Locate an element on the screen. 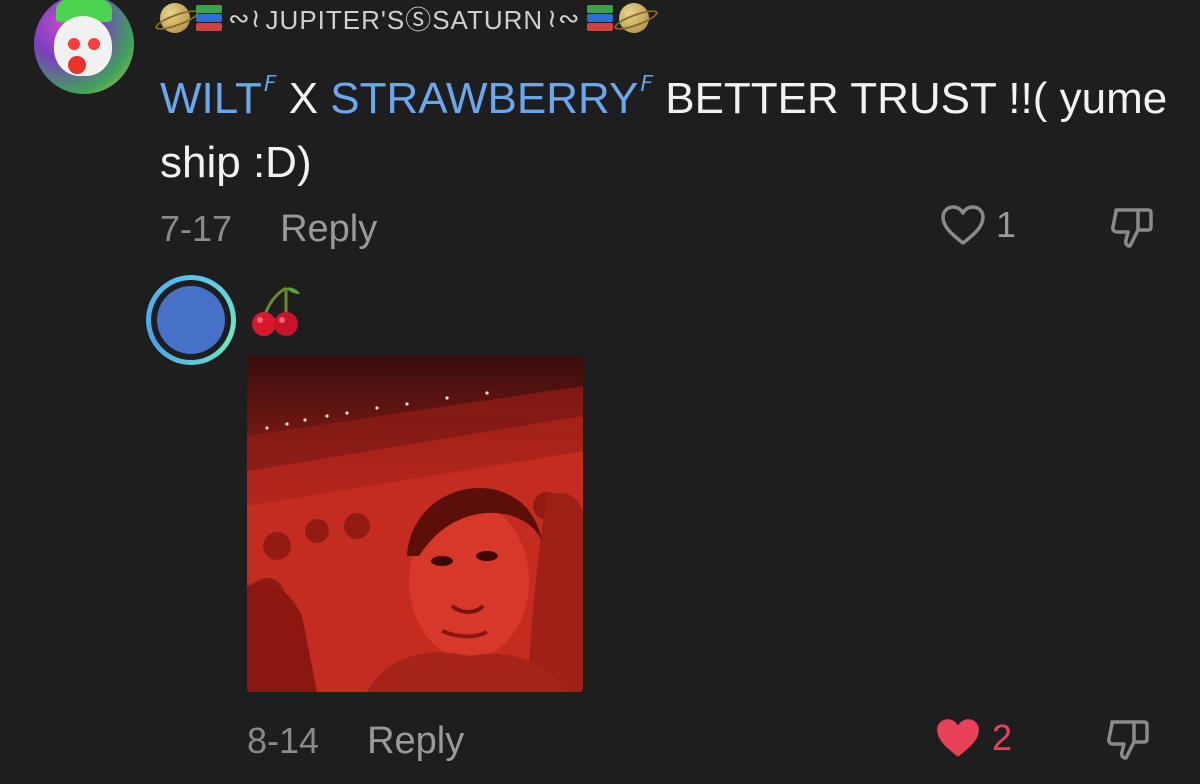  photo-content is located at coordinates (415, 539).